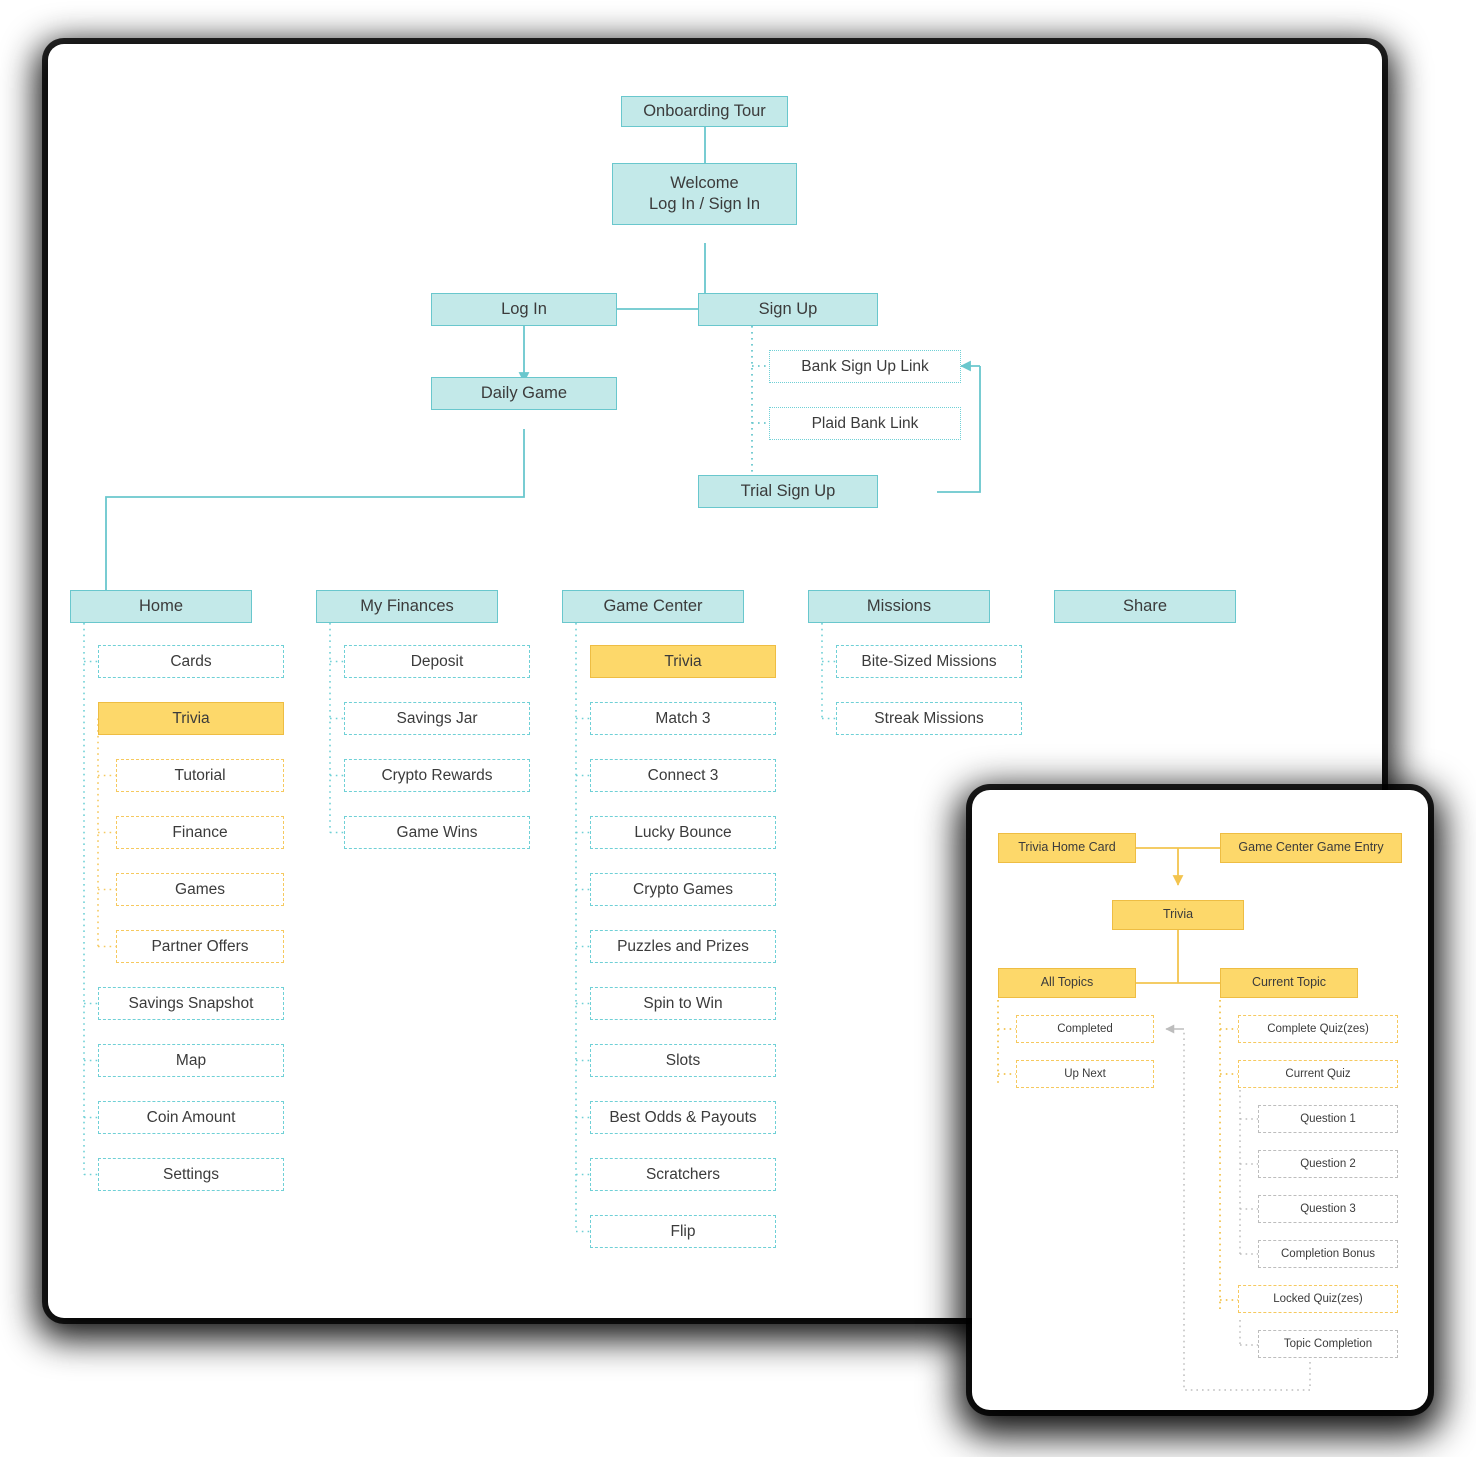  What do you see at coordinates (929, 661) in the screenshot?
I see `node-missions-bite-sized-missions: Bite-Sized Missions` at bounding box center [929, 661].